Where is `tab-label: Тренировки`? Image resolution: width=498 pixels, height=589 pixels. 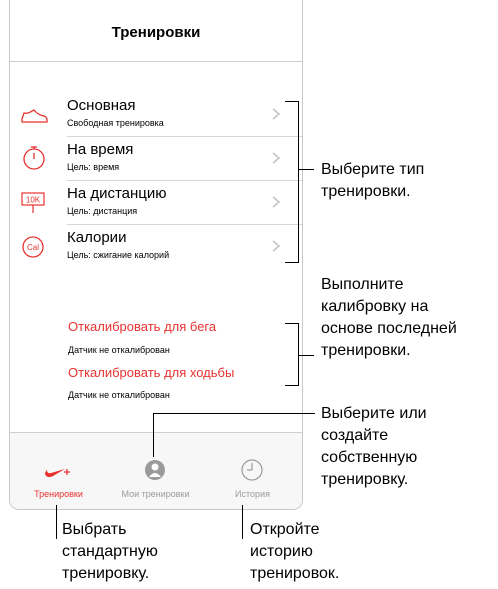
tab-label: Тренировки is located at coordinates (58, 494).